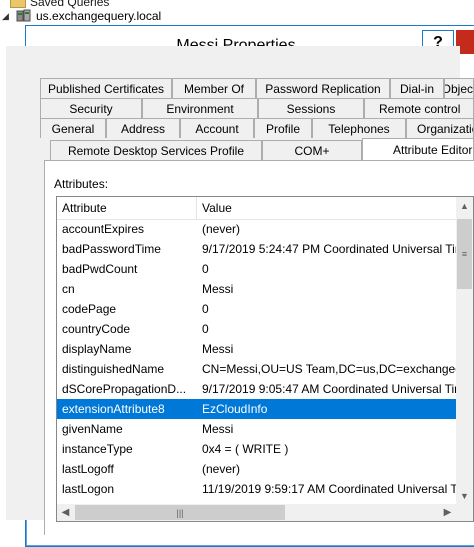 The image size is (474, 547). What do you see at coordinates (97, 449) in the screenshot?
I see `attribute-name: instanceType` at bounding box center [97, 449].